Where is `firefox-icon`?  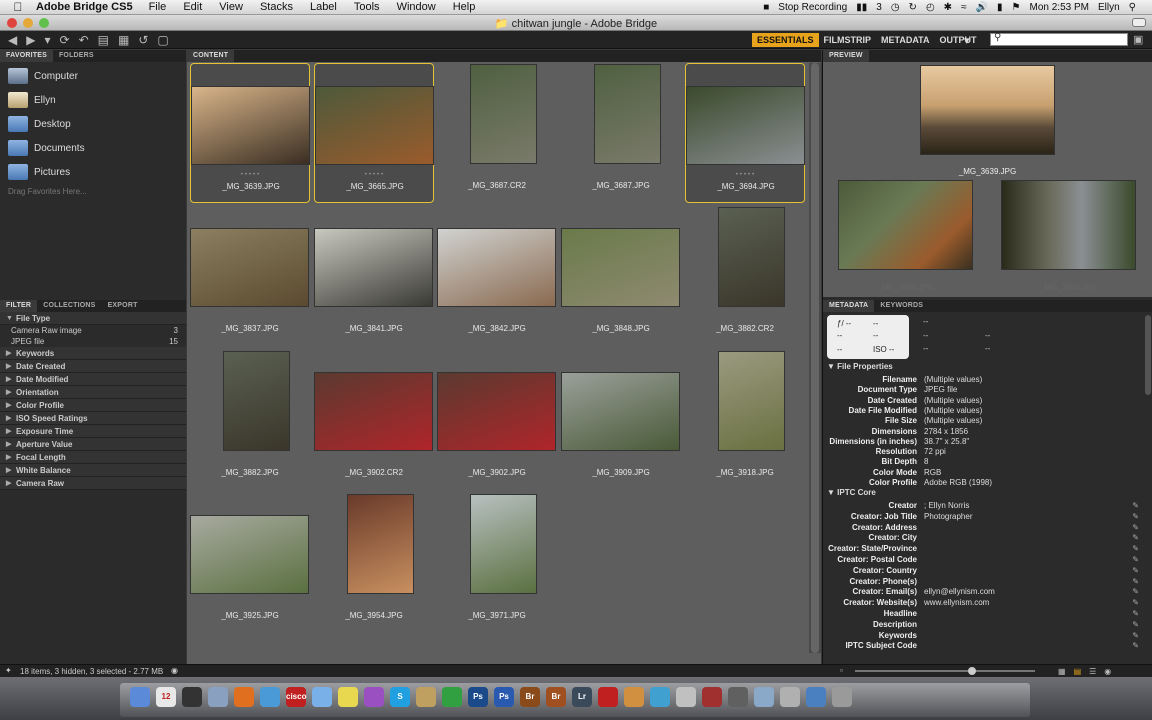
firefox-icon is located at coordinates (244, 697).